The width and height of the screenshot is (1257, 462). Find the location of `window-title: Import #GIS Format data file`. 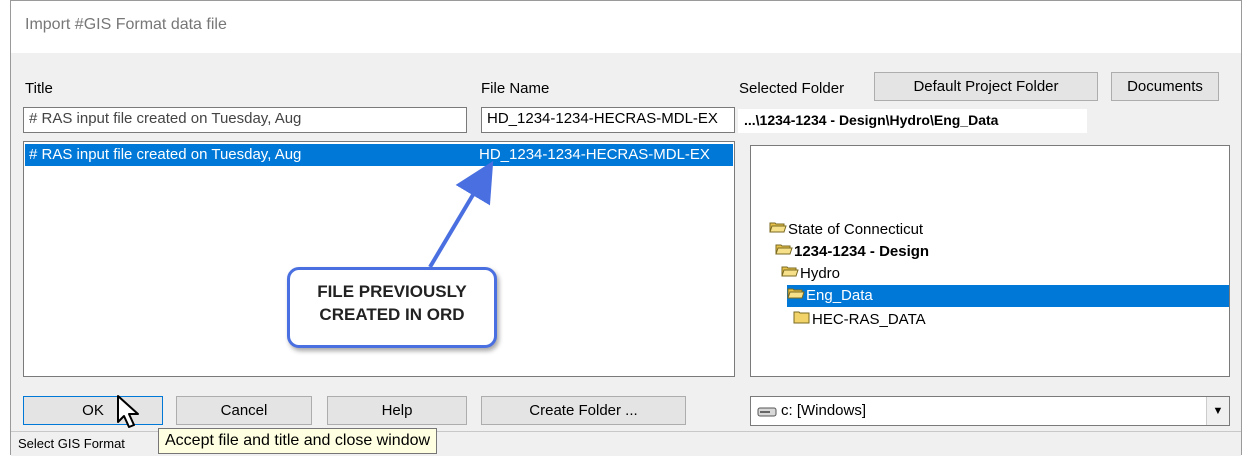

window-title: Import #GIS Format data file is located at coordinates (126, 24).